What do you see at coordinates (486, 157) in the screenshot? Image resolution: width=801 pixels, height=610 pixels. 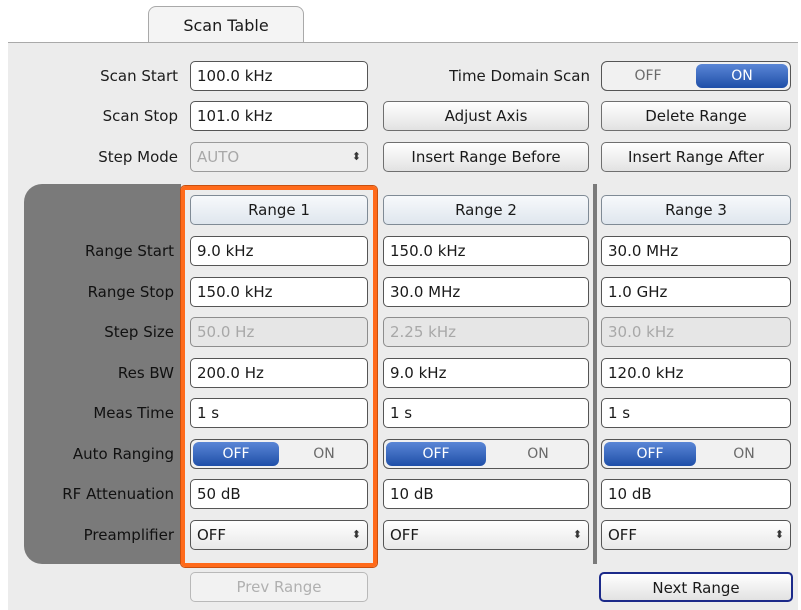 I see `insert-range-before-button: Insert Range Before` at bounding box center [486, 157].